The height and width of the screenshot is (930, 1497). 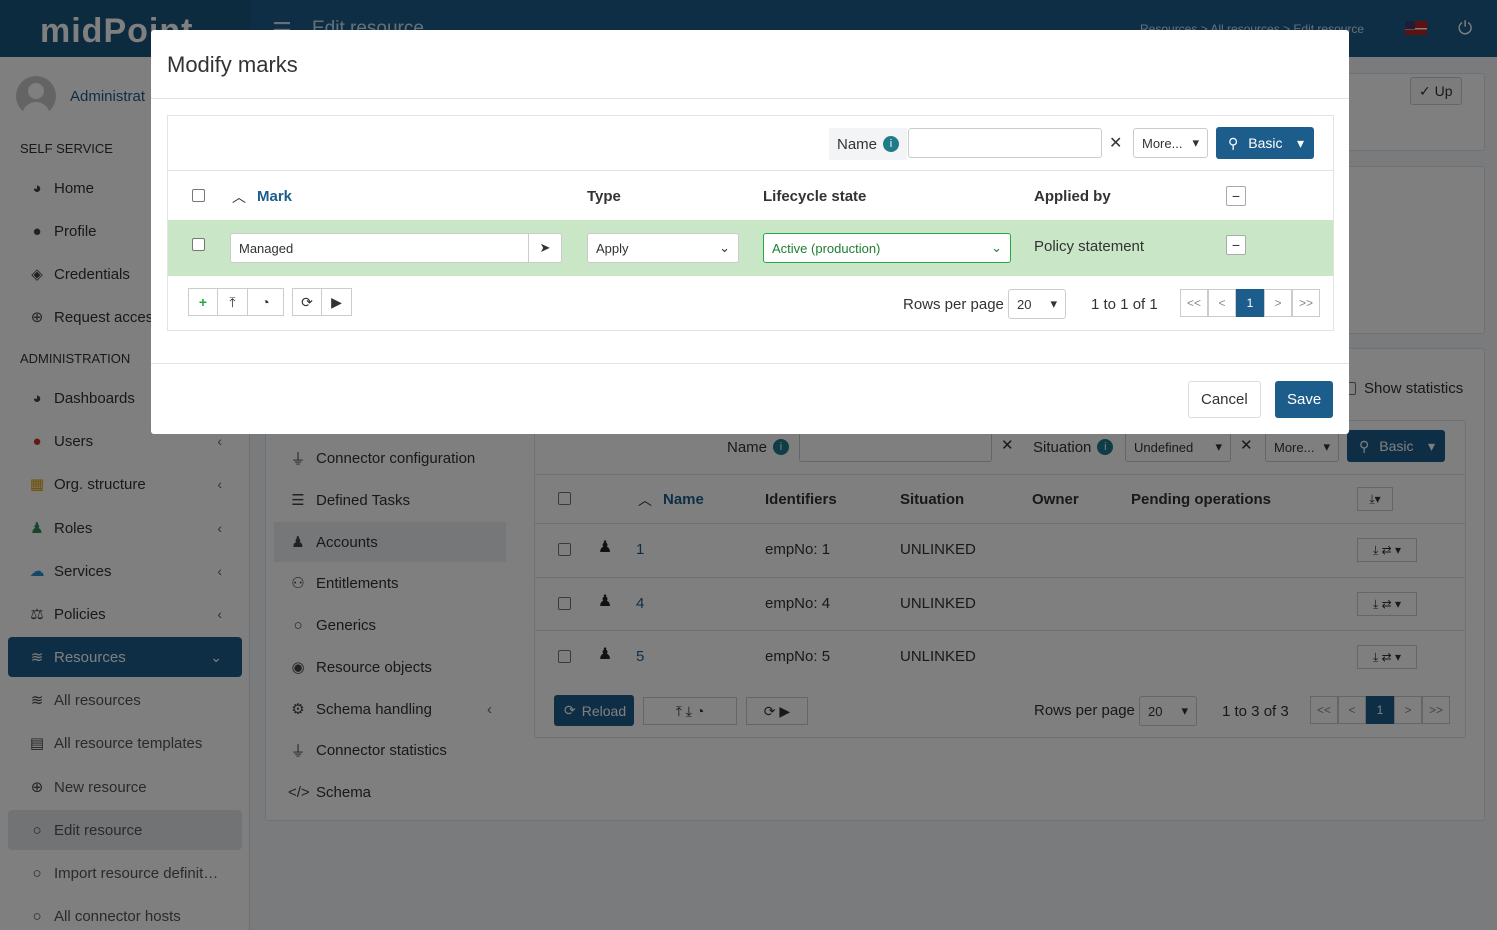 I want to click on first-page-button: <<, so click(x=1194, y=303).